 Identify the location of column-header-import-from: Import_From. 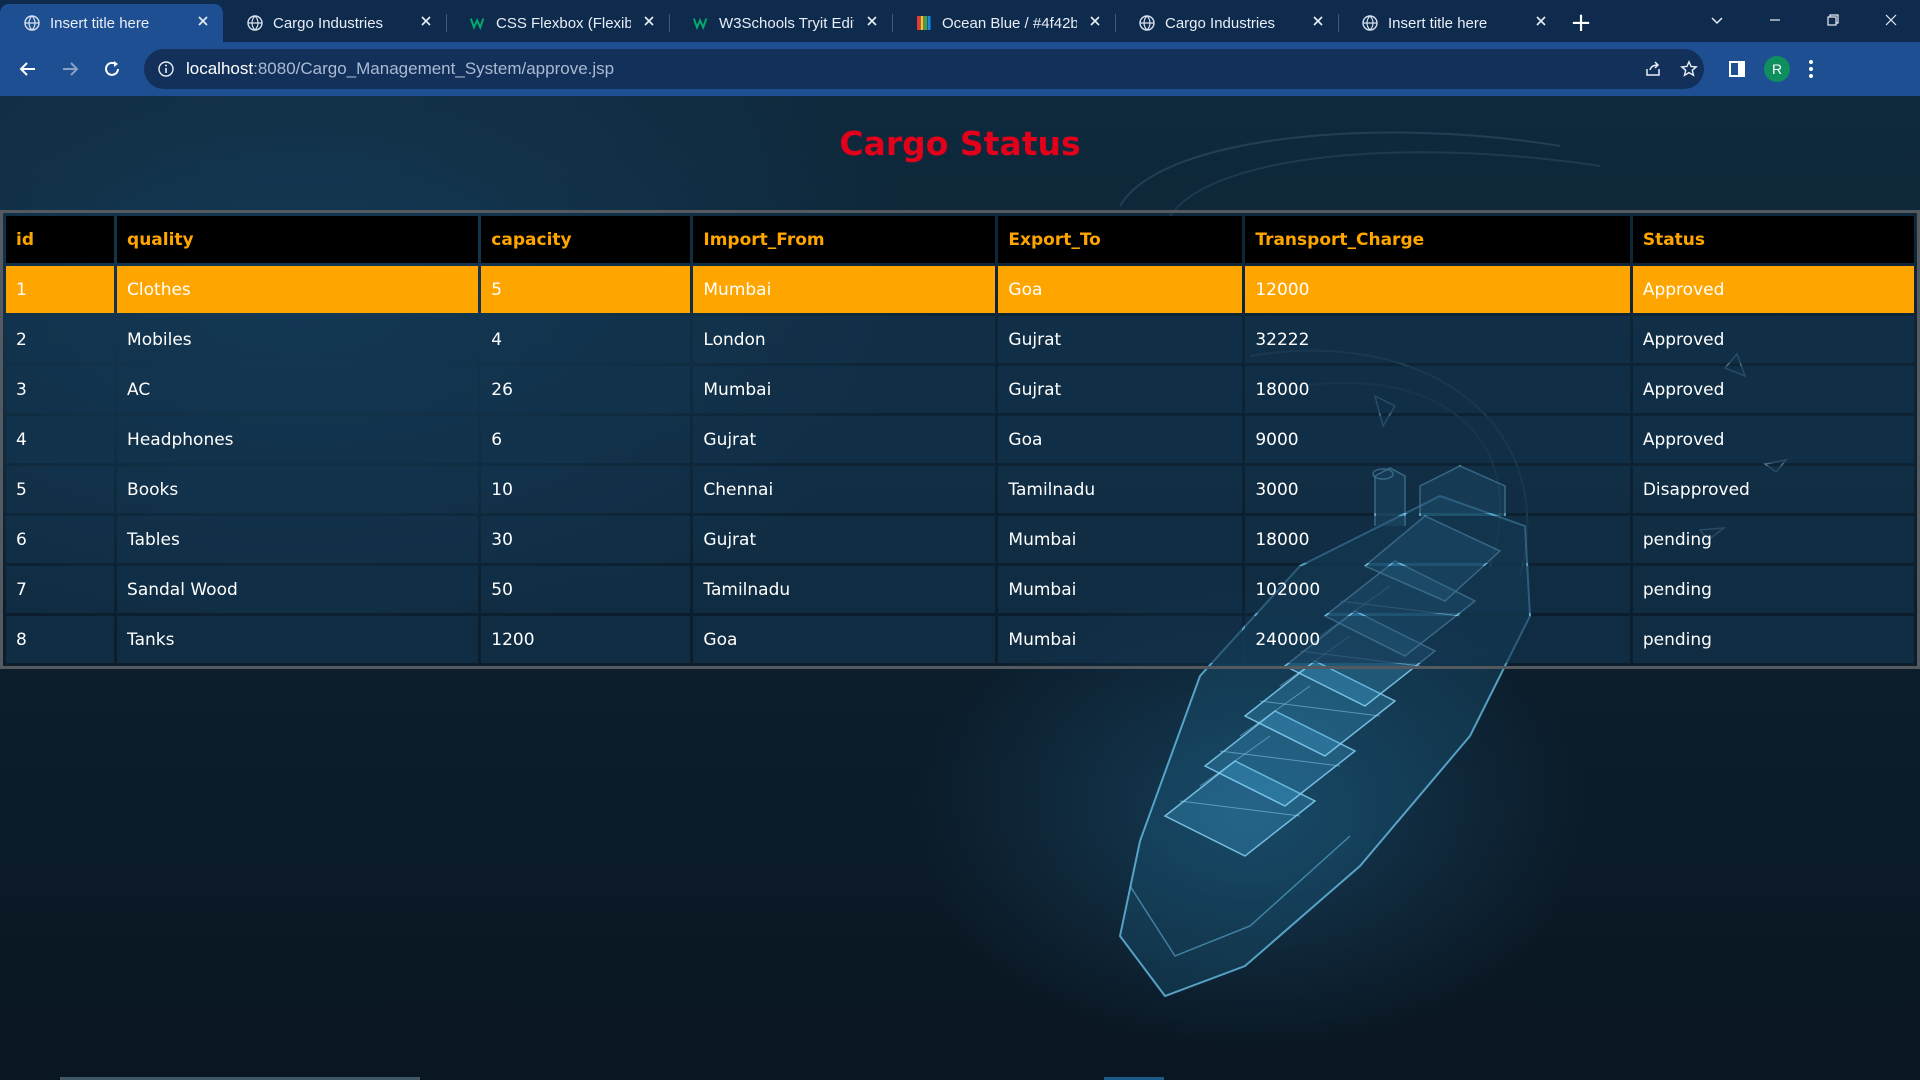
(844, 239).